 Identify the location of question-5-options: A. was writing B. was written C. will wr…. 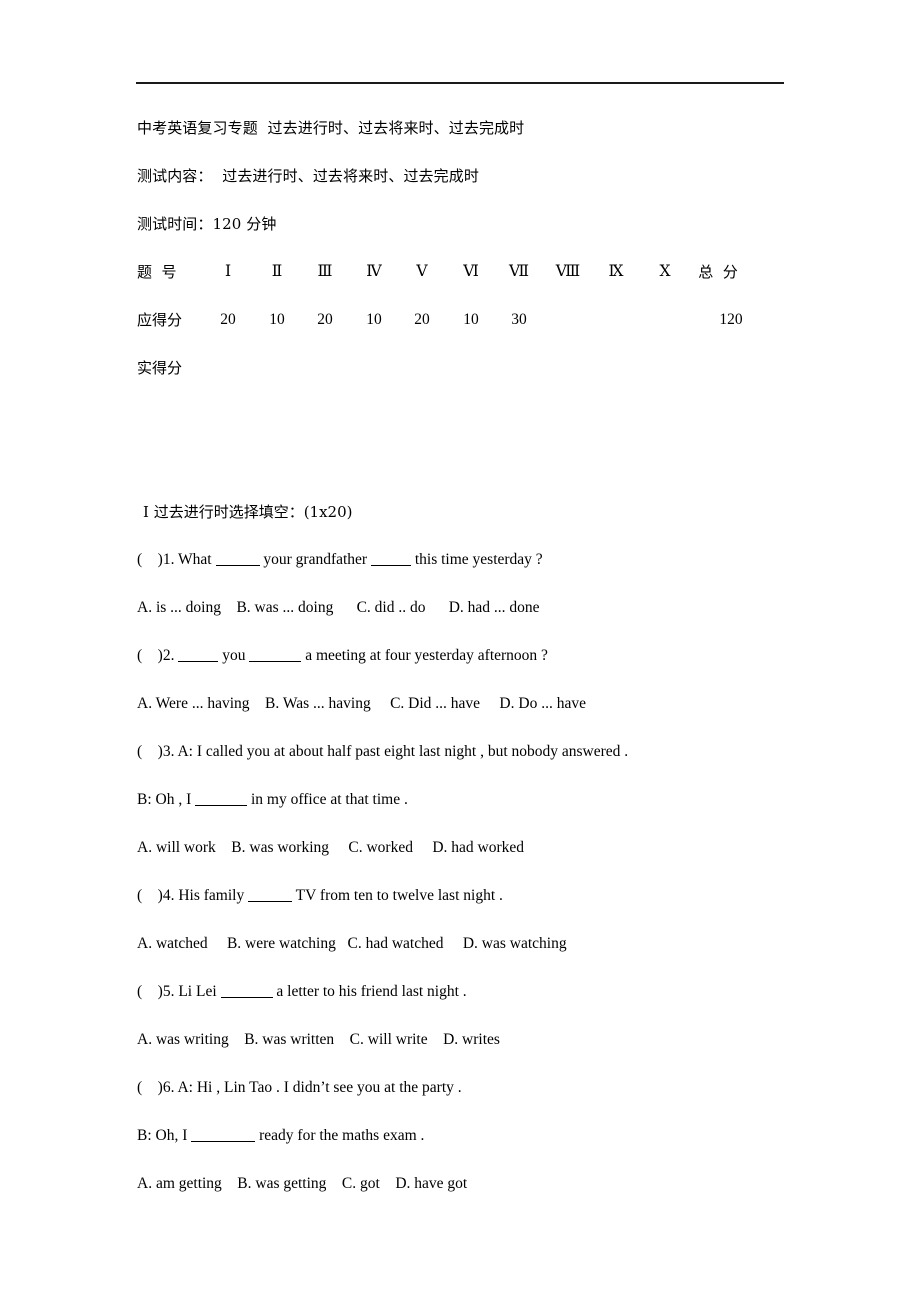
(487, 1040).